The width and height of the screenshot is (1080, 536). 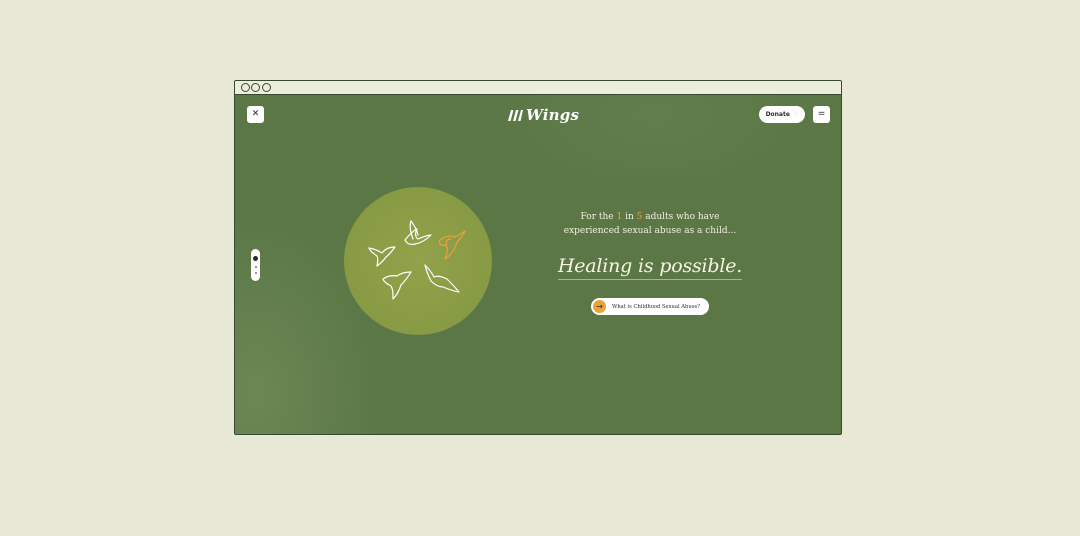 What do you see at coordinates (796, 114) in the screenshot?
I see `heart-icon: ♡` at bounding box center [796, 114].